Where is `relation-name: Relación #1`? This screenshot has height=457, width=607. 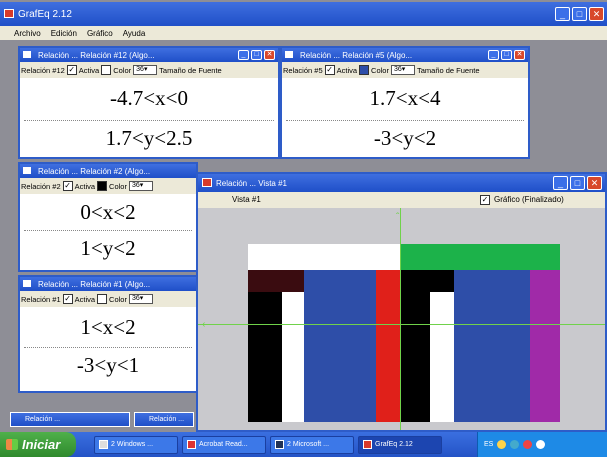 relation-name: Relación #1 is located at coordinates (41, 299).